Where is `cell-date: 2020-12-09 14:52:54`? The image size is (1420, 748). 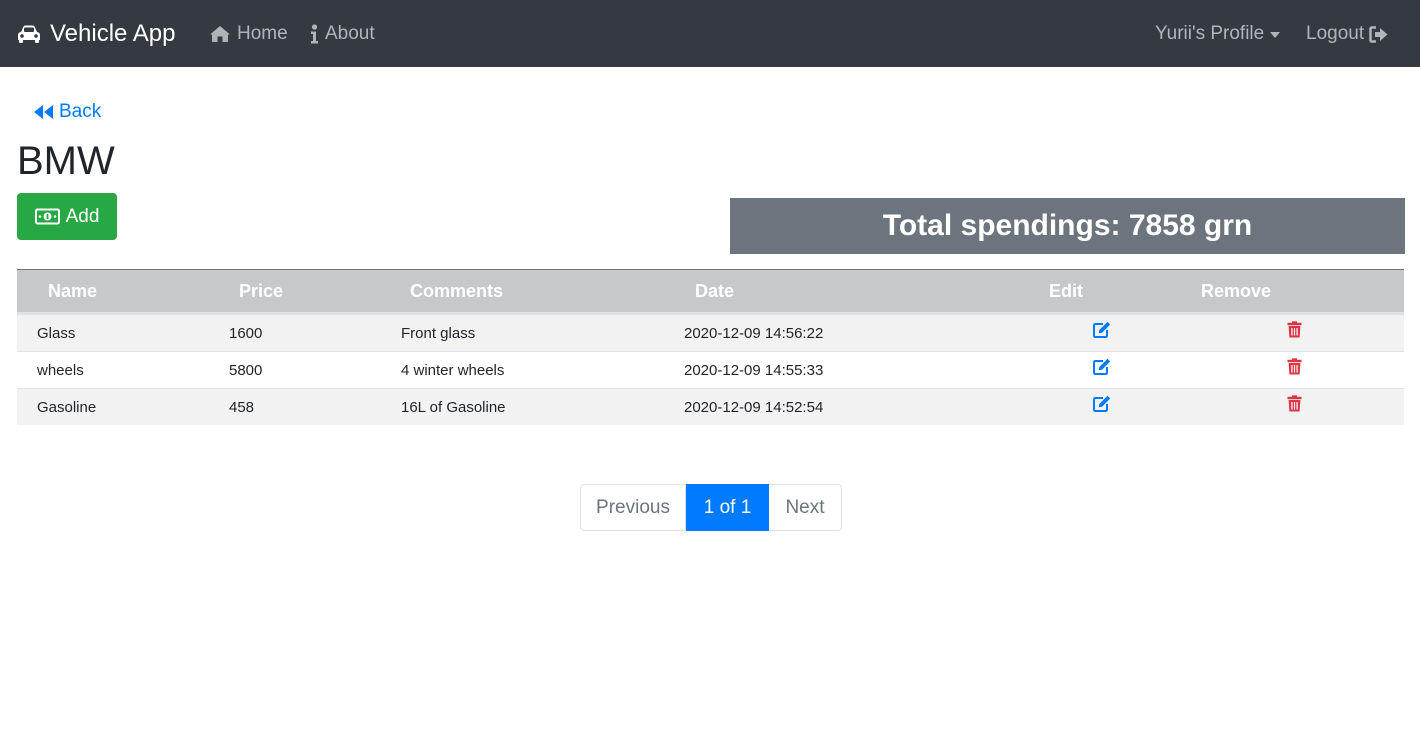 cell-date: 2020-12-09 14:52:54 is located at coordinates (754, 407).